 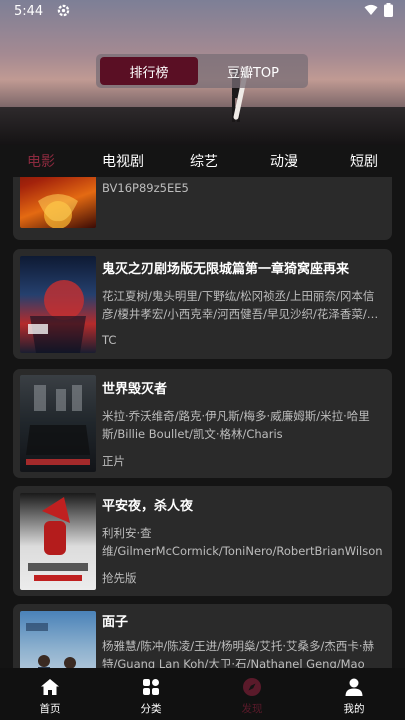 What do you see at coordinates (388, 10) in the screenshot?
I see `battery-icon` at bounding box center [388, 10].